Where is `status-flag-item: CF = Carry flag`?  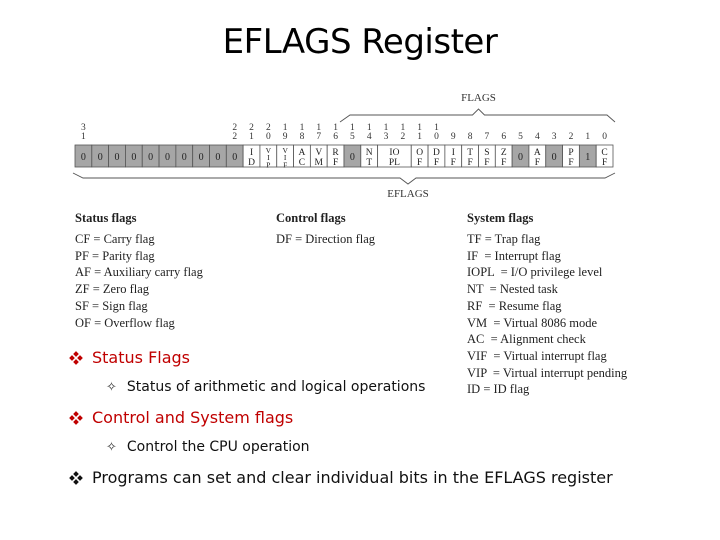 status-flag-item: CF = Carry flag is located at coordinates (115, 239).